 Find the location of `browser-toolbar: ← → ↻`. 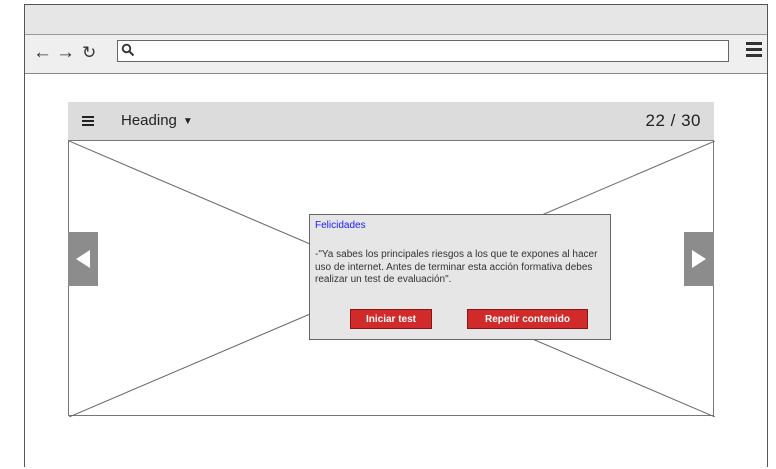

browser-toolbar: ← → ↻ is located at coordinates (396, 54).